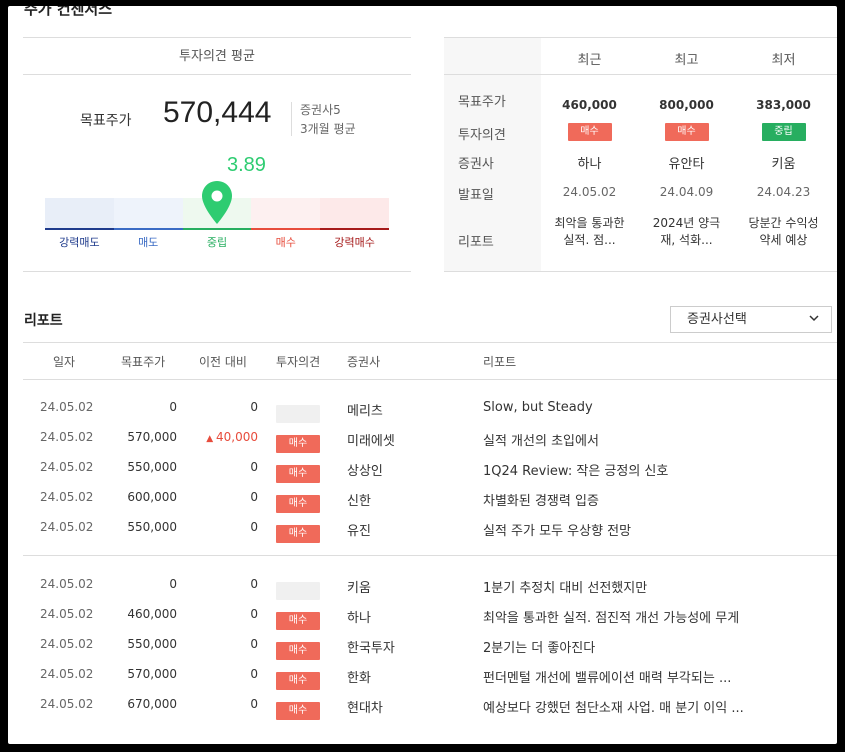 The width and height of the screenshot is (845, 752). What do you see at coordinates (541, 439) in the screenshot?
I see `report-title-link: 실적 개선의 초입에서` at bounding box center [541, 439].